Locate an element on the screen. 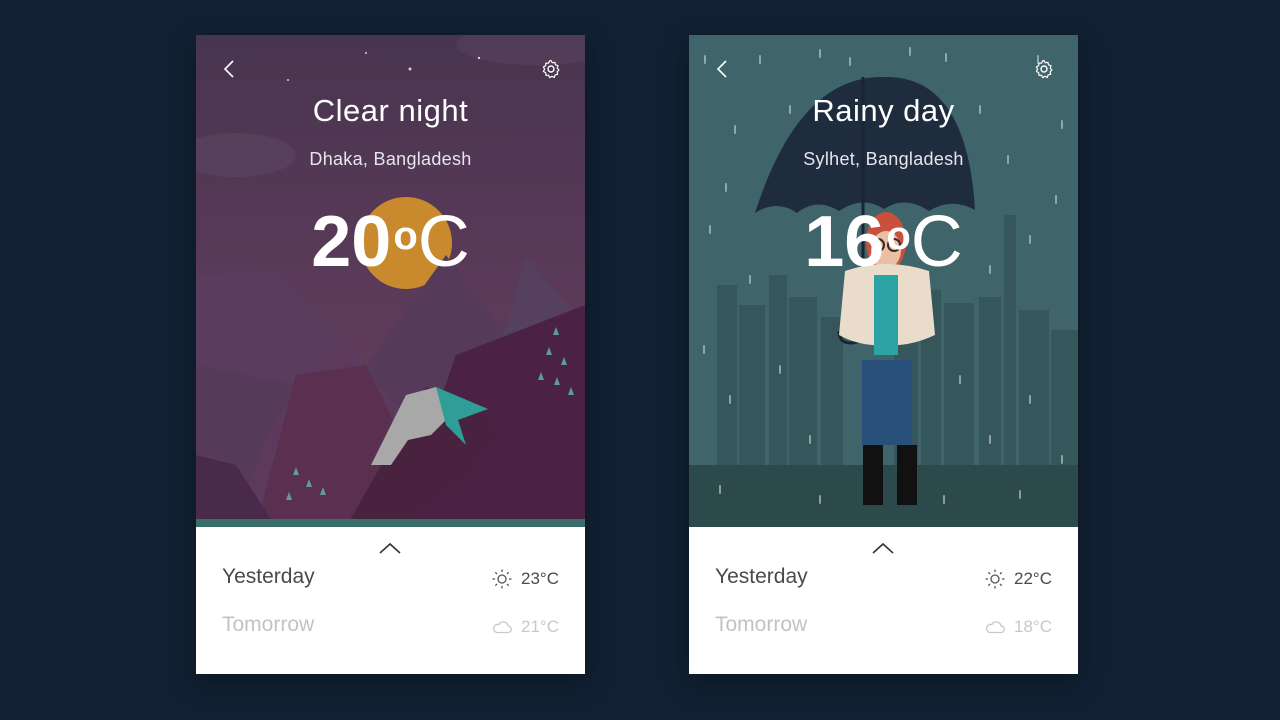 The width and height of the screenshot is (1280, 720). temperature-value: 20 is located at coordinates (351, 242).